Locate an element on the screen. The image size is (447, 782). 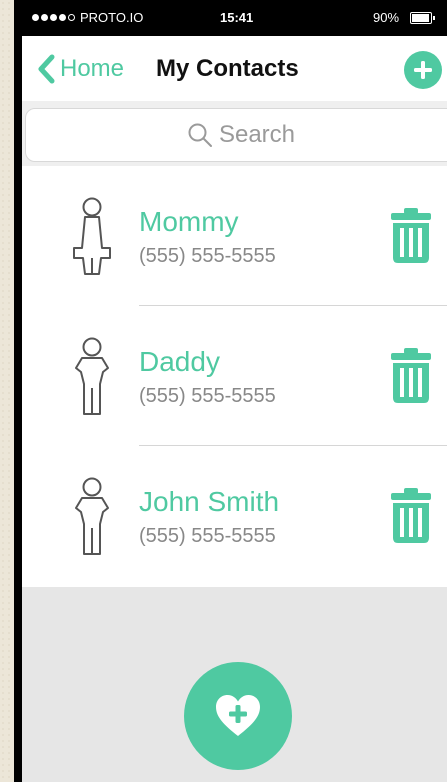
add-contact-button is located at coordinates (423, 70).